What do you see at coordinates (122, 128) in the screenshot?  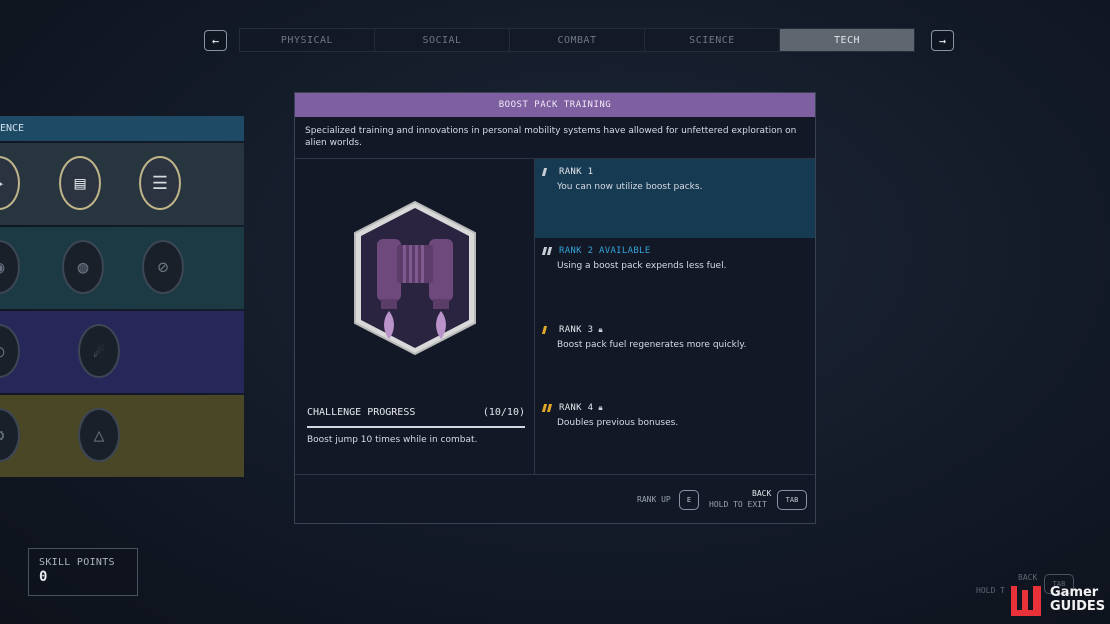 I see `skill-tree-header: ENCE` at bounding box center [122, 128].